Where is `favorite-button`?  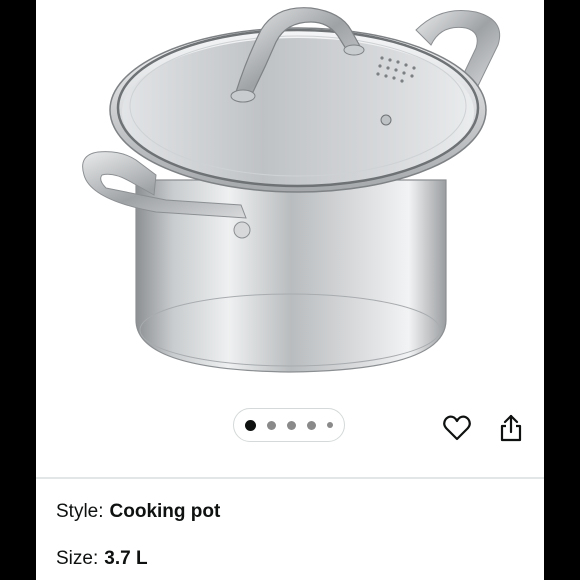 favorite-button is located at coordinates (457, 428).